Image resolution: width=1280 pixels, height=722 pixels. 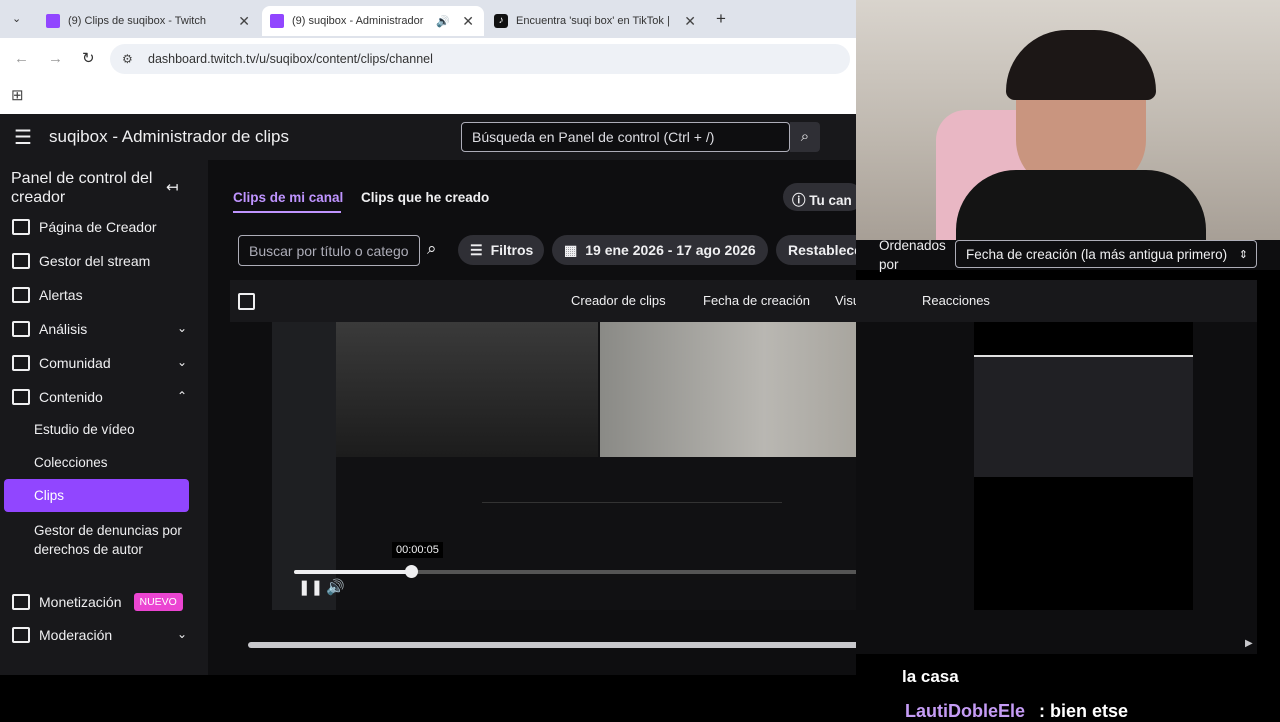 What do you see at coordinates (1068, 690) in the screenshot?
I see `chat-overlay: la casa LautiDobleEle : bien etse` at bounding box center [1068, 690].